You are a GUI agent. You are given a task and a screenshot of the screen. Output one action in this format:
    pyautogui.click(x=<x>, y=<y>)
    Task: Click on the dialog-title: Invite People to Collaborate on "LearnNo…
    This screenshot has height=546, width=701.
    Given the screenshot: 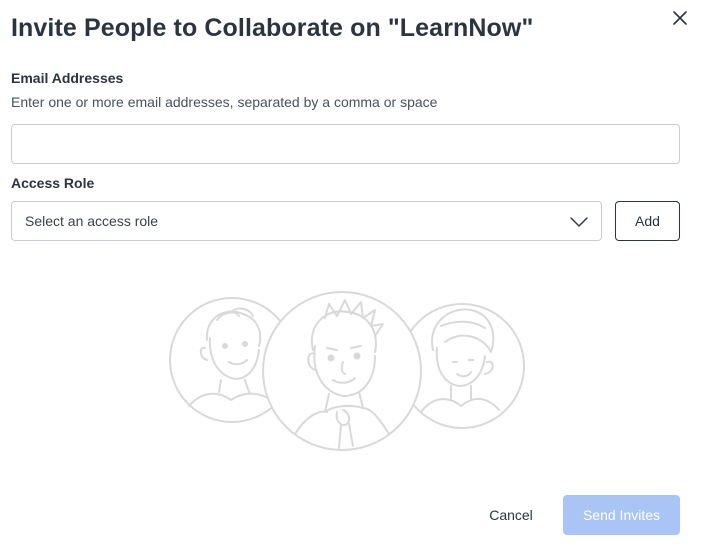 What is the action you would take?
    pyautogui.click(x=272, y=28)
    